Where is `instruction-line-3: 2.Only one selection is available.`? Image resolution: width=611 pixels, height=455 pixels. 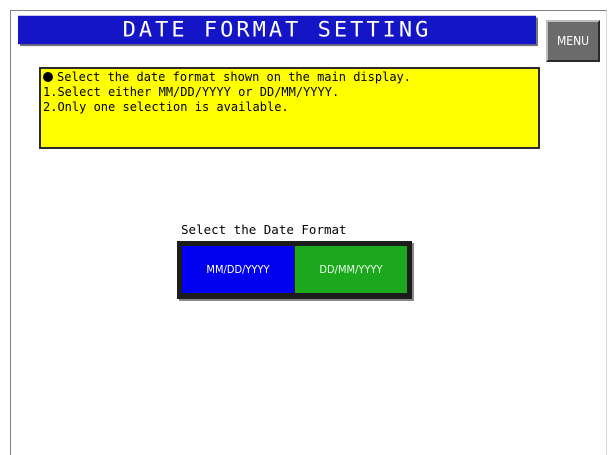 instruction-line-3: 2.Only one selection is available. is located at coordinates (166, 107).